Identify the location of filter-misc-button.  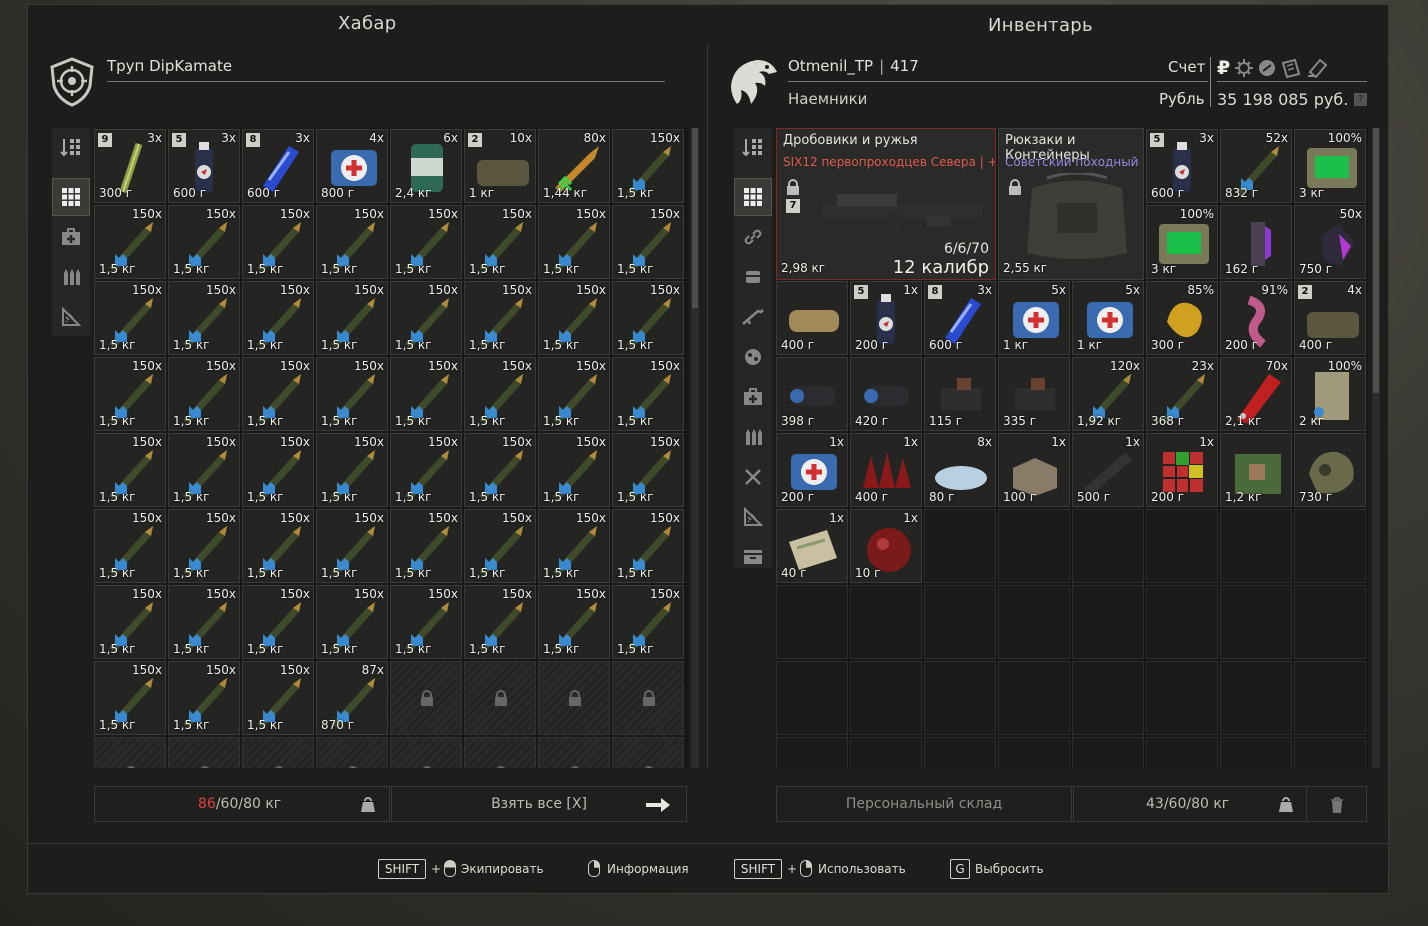
(71, 317).